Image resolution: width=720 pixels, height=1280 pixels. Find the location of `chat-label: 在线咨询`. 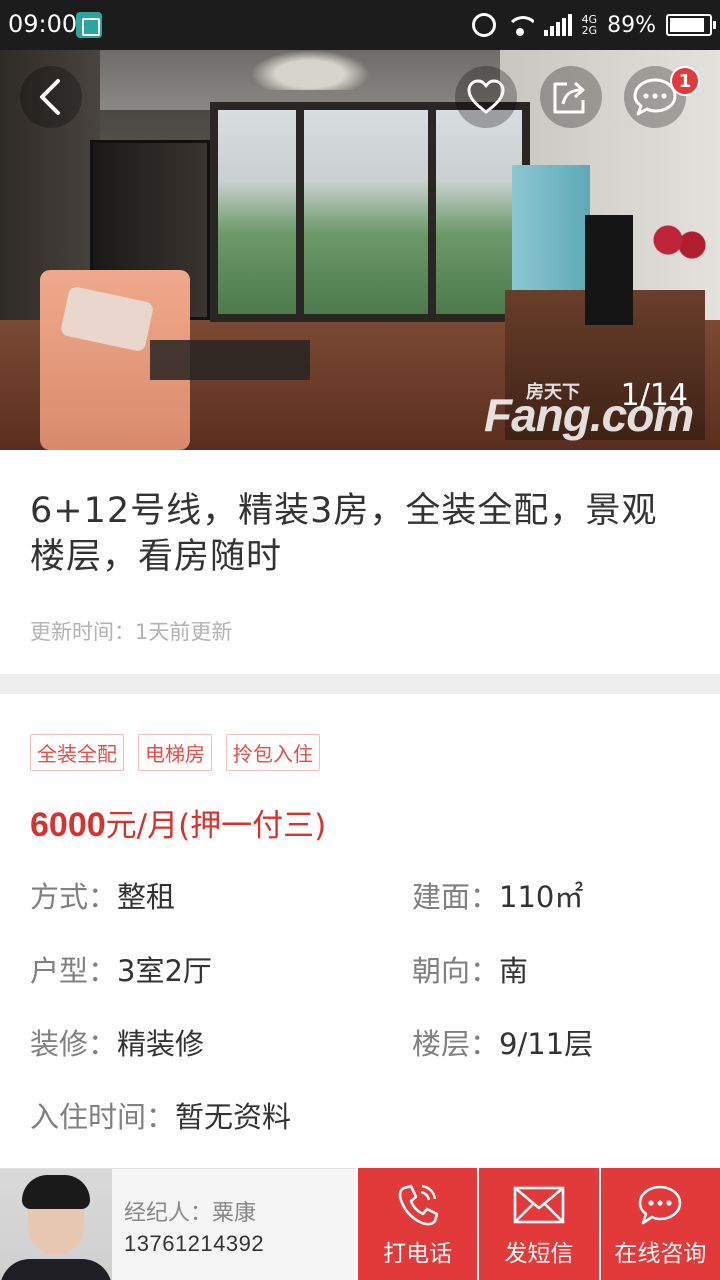

chat-label: 在线咨询 is located at coordinates (660, 1254).